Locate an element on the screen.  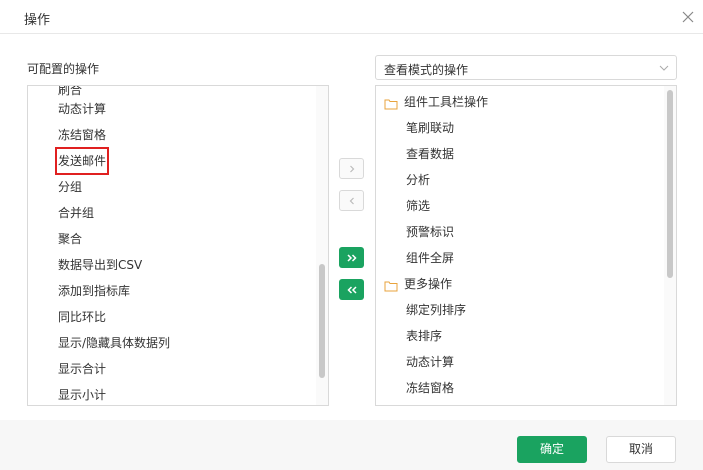
chevron-down-icon is located at coordinates (664, 68).